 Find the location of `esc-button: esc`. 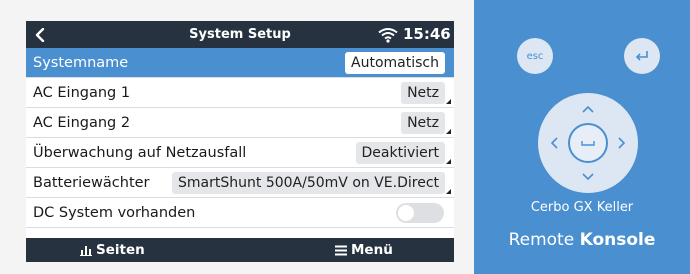

esc-button: esc is located at coordinates (535, 56).